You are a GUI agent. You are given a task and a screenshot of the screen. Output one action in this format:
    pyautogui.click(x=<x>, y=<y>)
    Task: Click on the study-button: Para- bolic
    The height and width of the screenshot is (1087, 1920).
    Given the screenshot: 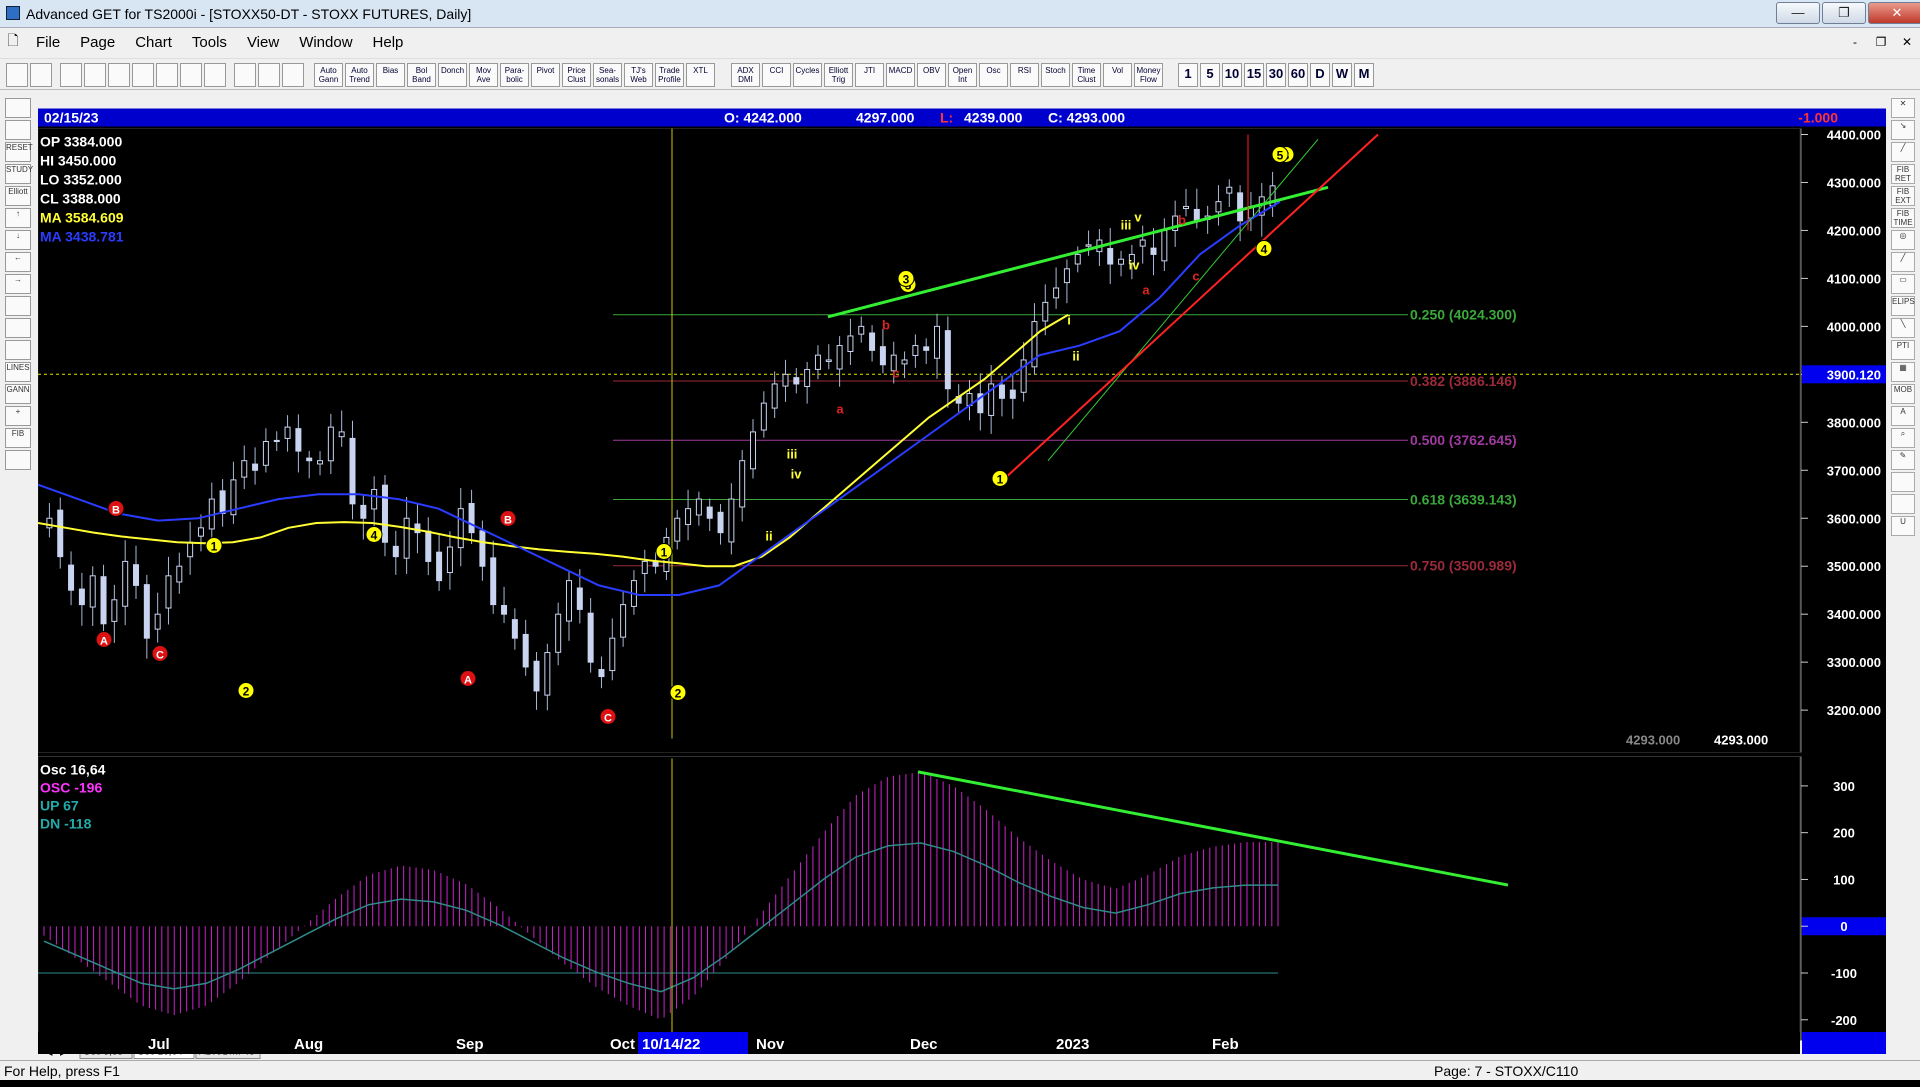 What is the action you would take?
    pyautogui.click(x=514, y=75)
    